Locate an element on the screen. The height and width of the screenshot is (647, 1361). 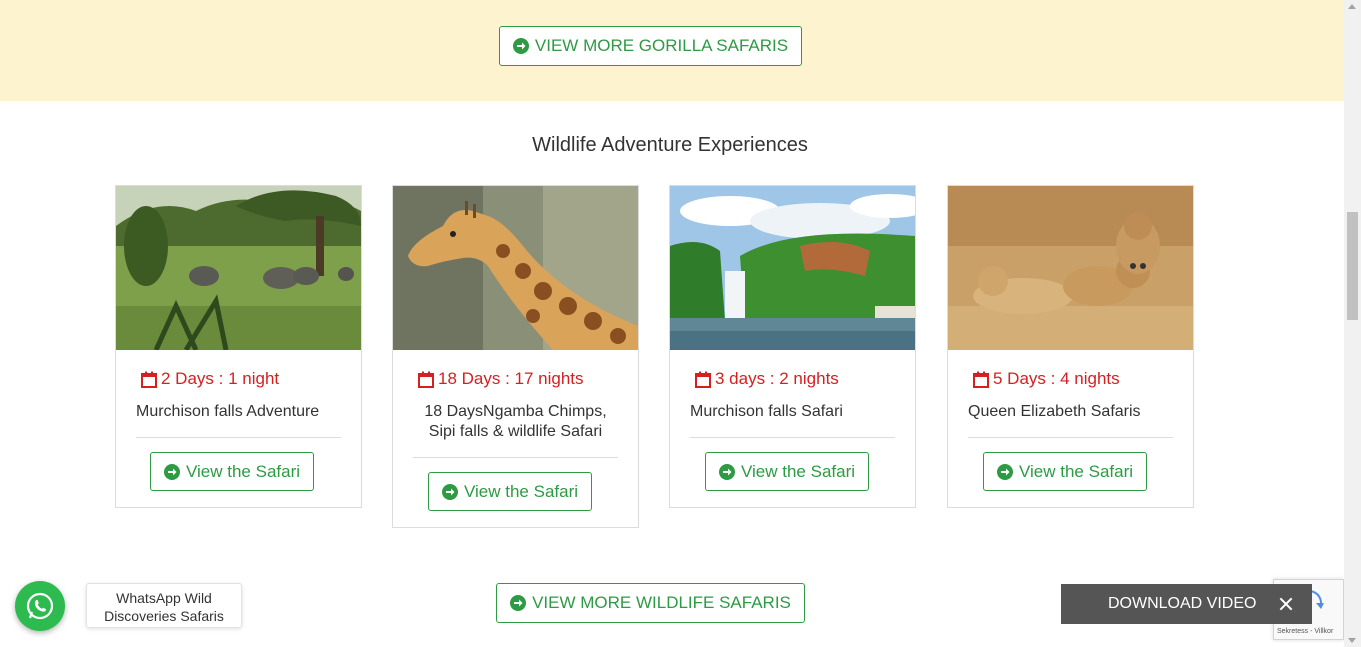
recaptcha-links: Sekretess - Villkor is located at coordinates (1305, 631).